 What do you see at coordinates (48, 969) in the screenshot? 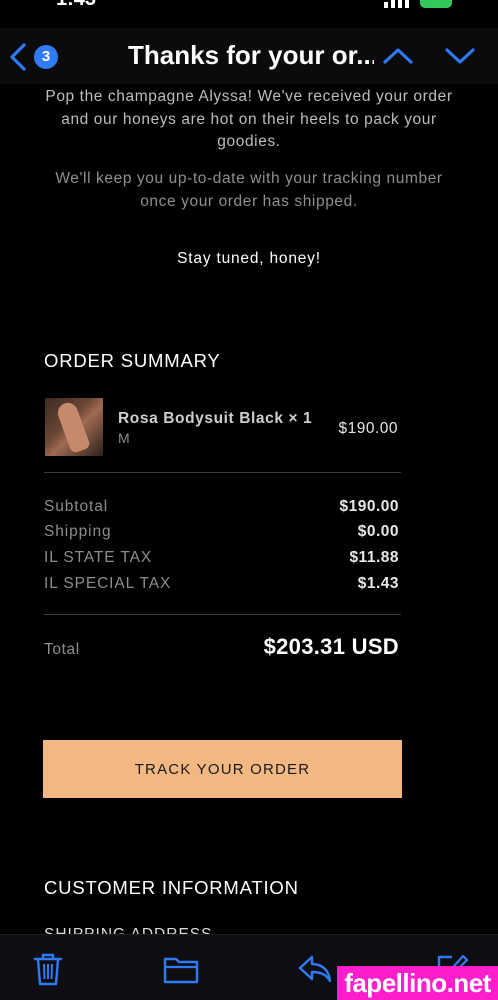
I see `trash-icon` at bounding box center [48, 969].